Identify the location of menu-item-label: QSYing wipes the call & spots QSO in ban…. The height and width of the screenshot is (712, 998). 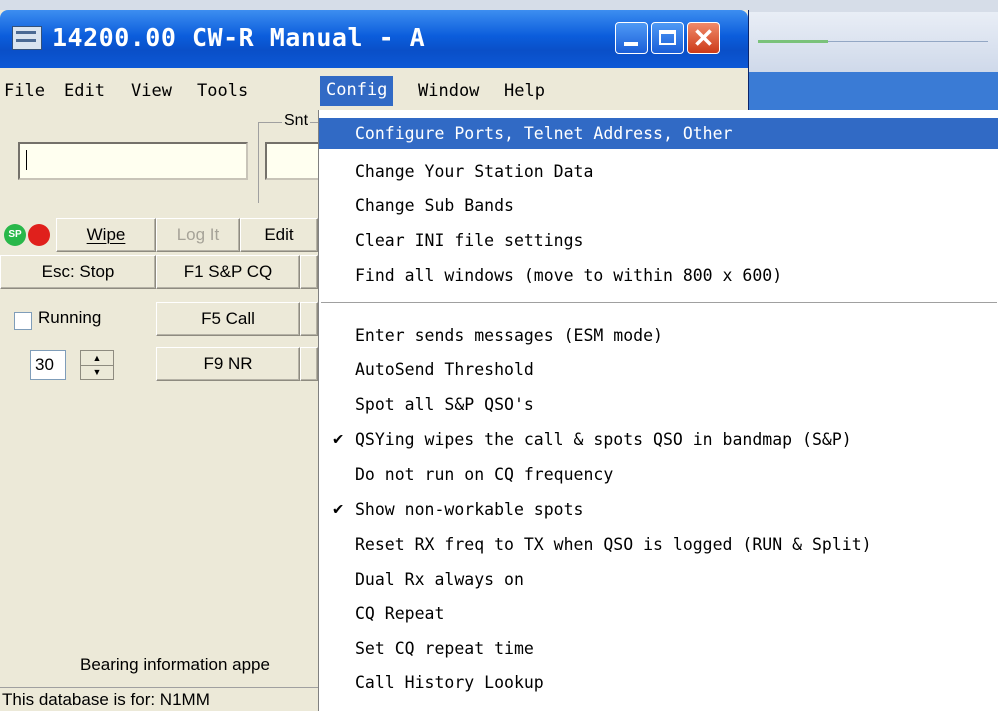
(603, 439).